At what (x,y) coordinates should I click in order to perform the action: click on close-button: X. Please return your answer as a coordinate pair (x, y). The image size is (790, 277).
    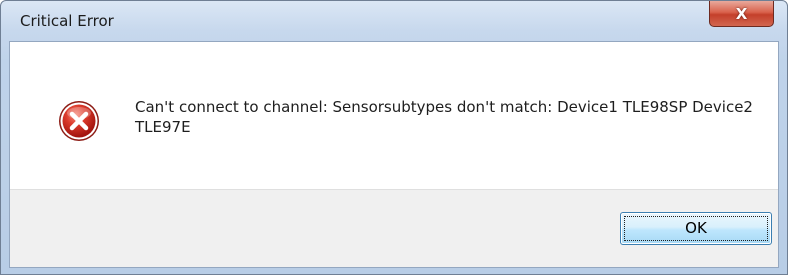
    Looking at the image, I should click on (741, 14).